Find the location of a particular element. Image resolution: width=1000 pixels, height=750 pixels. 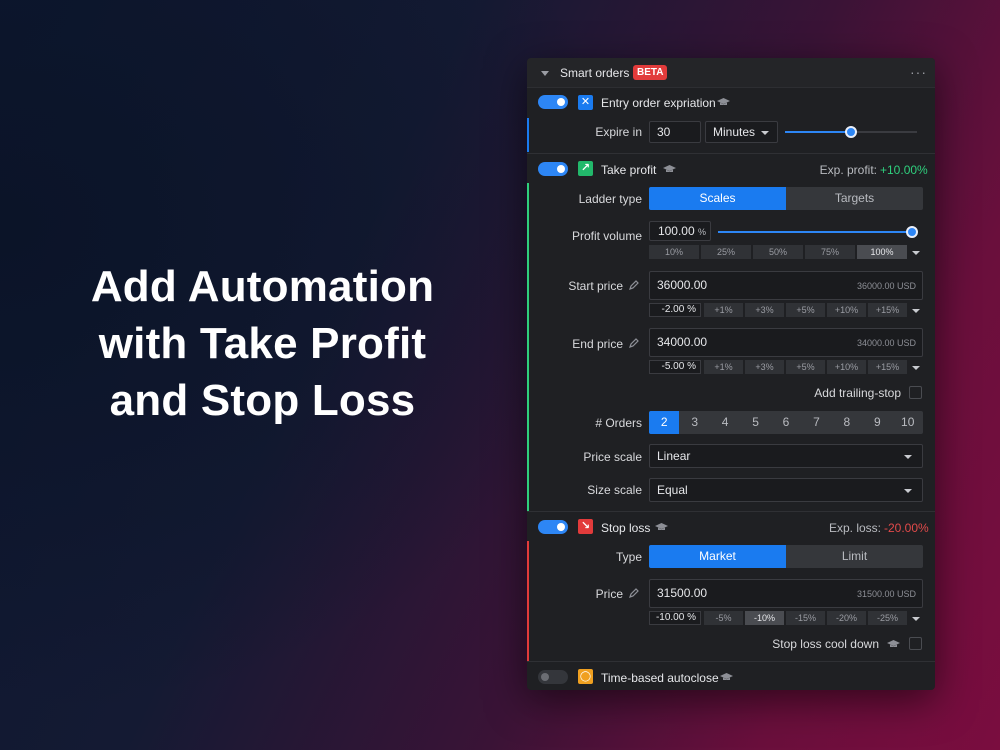

start-preset: +5% is located at coordinates (805, 310).